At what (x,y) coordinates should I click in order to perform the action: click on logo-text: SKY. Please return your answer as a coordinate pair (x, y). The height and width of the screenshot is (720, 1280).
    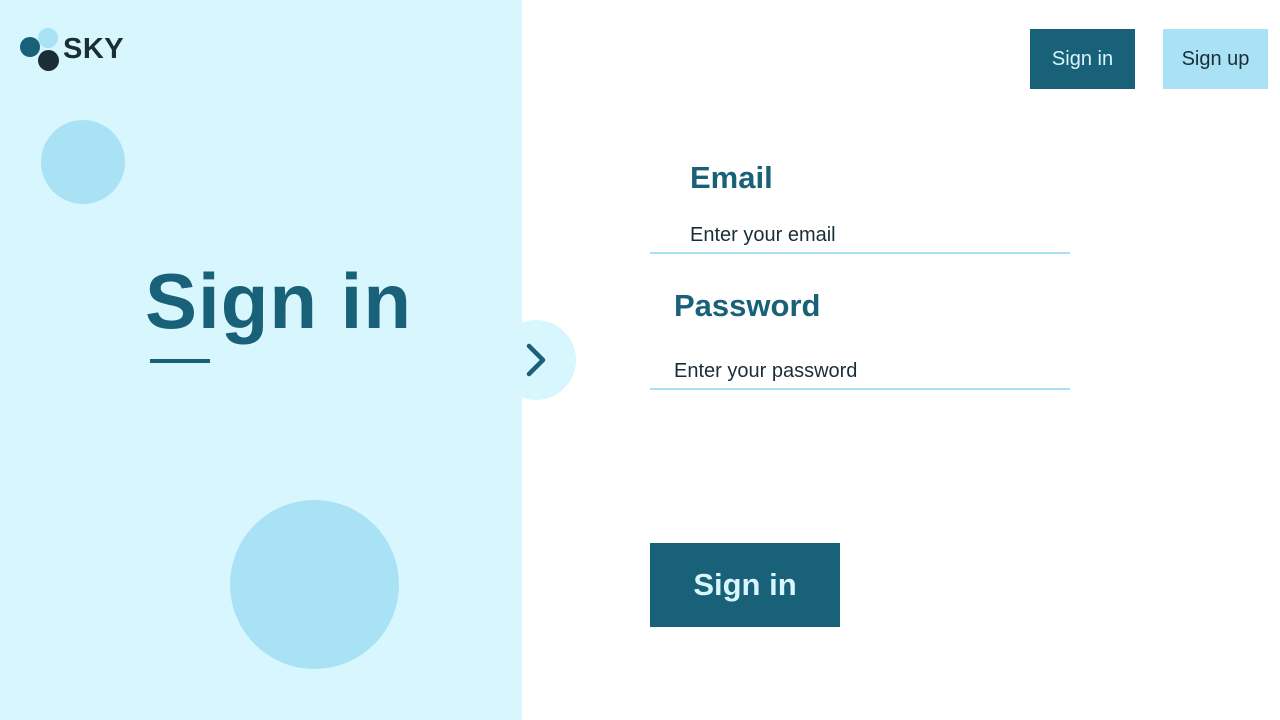
    Looking at the image, I should click on (94, 49).